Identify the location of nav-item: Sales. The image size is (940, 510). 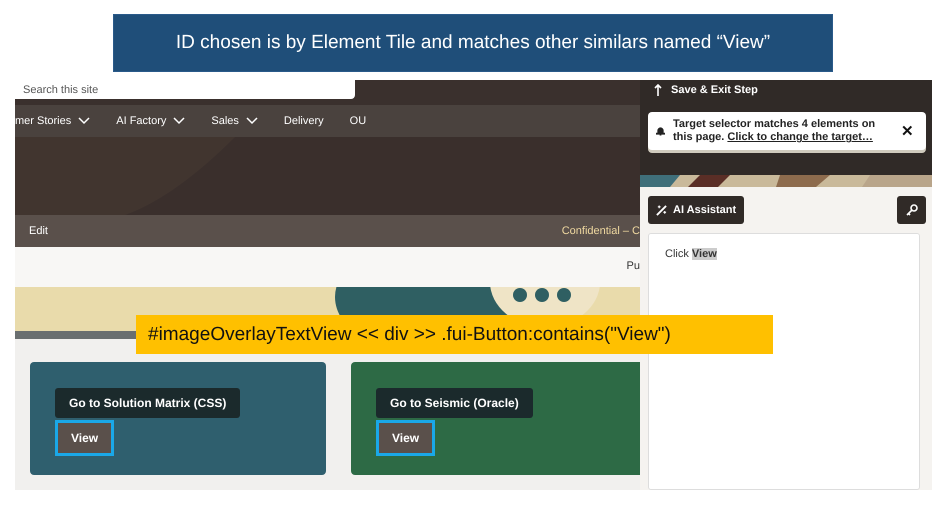
(234, 121).